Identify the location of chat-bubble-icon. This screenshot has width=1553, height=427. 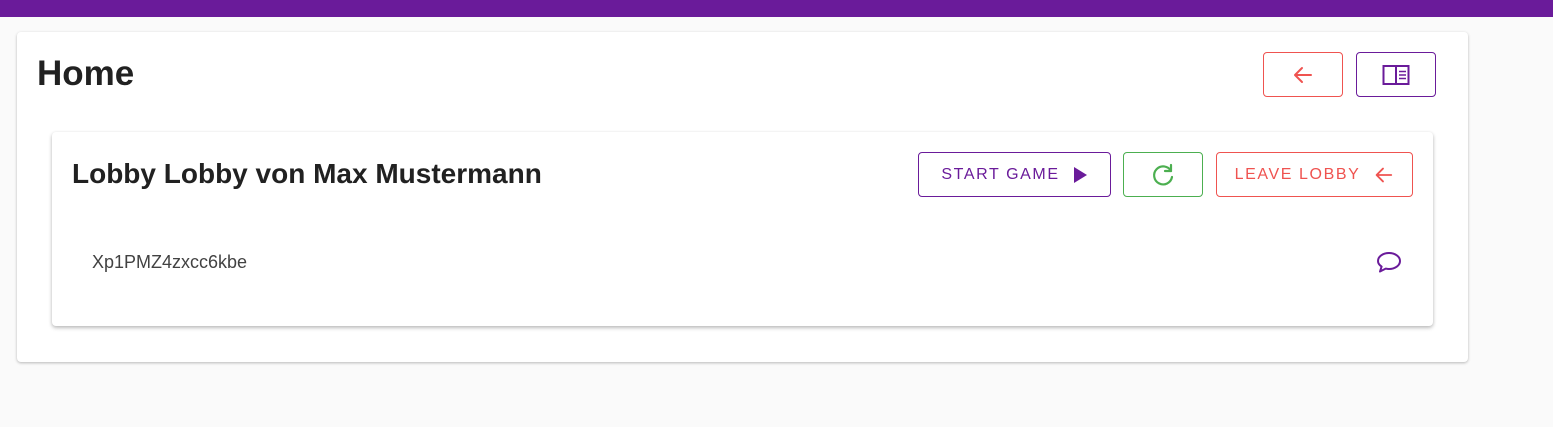
(1389, 262).